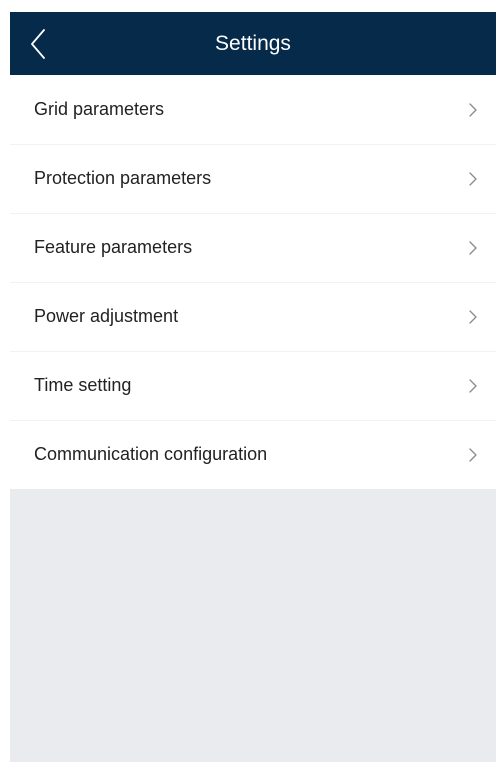 The width and height of the screenshot is (496, 762). Describe the element at coordinates (253, 247) in the screenshot. I see `menu-item-feature-parameters: Feature parameters` at that location.